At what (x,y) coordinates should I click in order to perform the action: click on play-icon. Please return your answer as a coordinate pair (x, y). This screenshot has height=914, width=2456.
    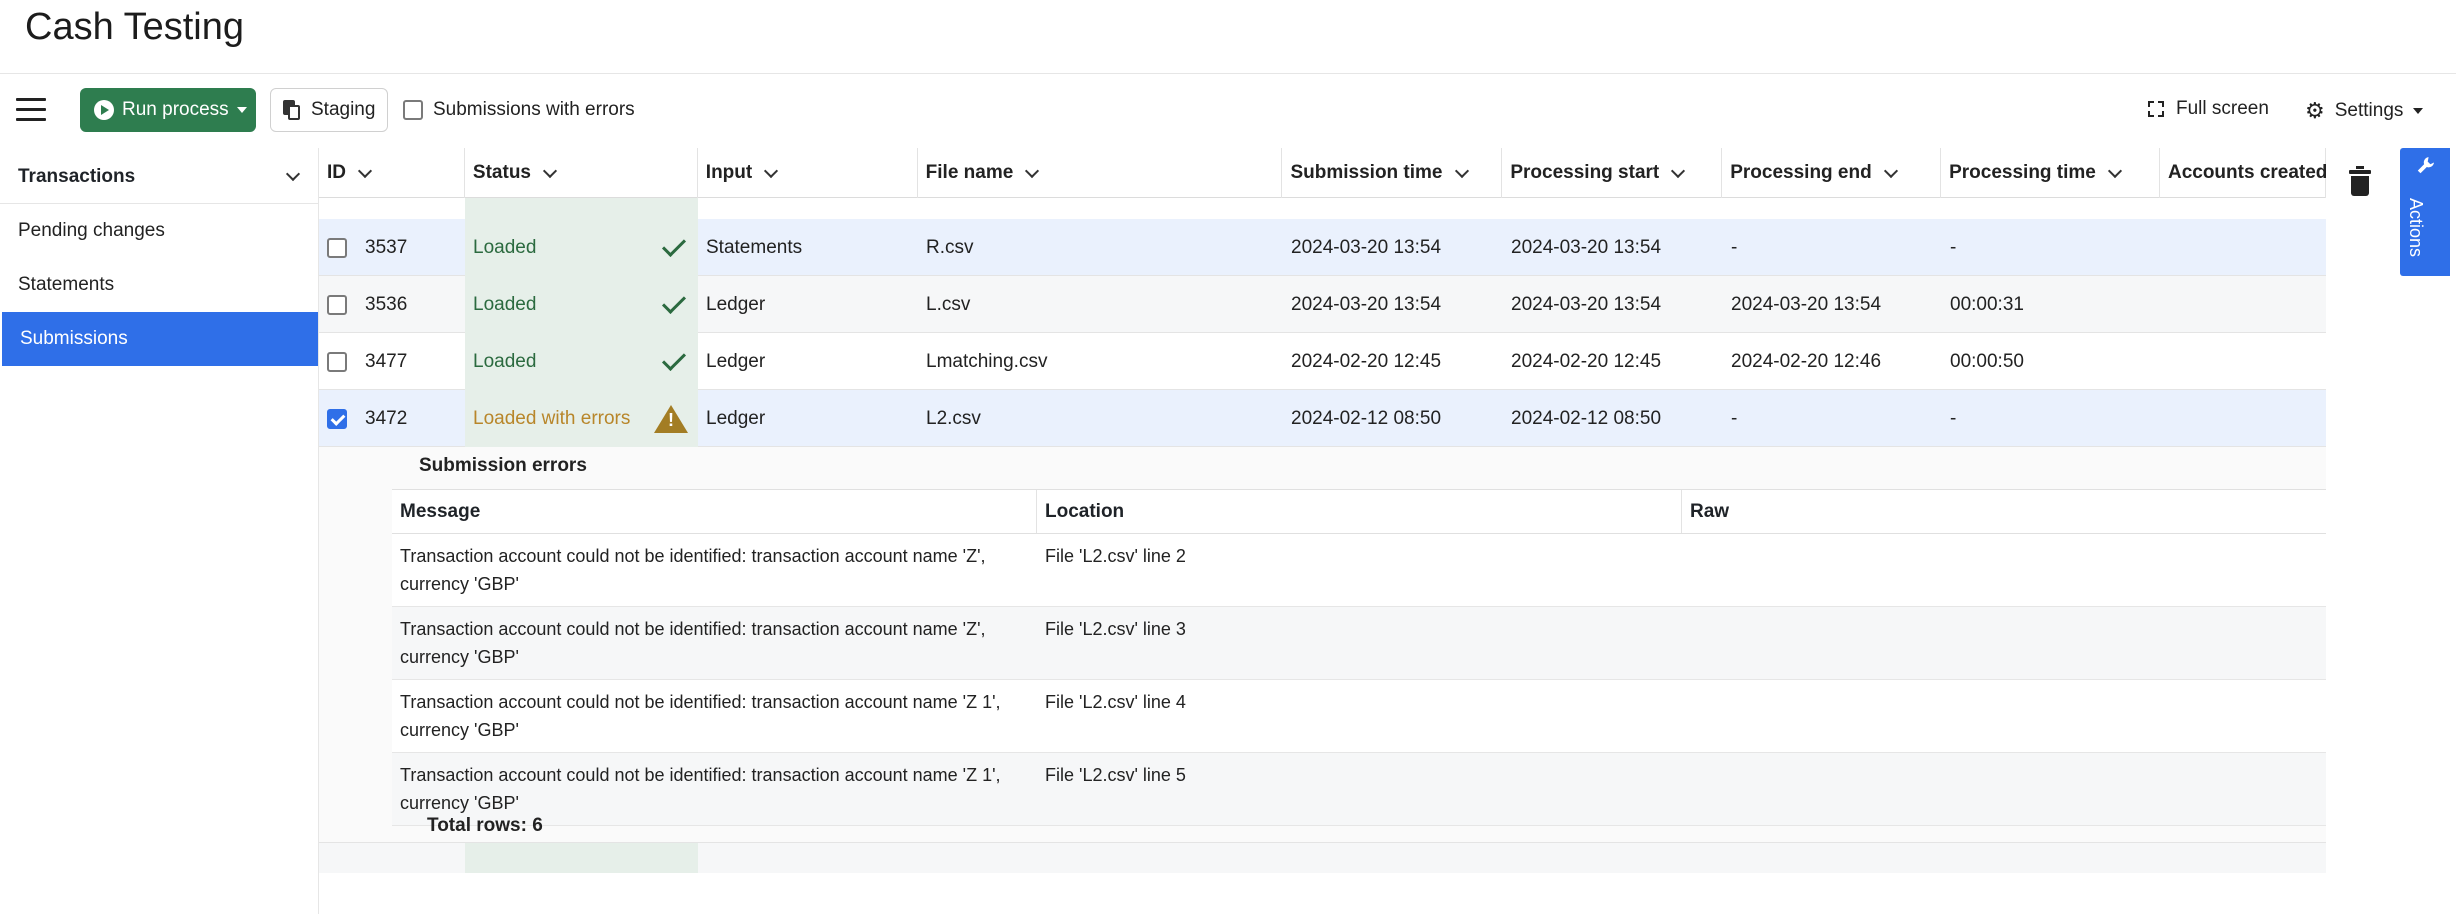
    Looking at the image, I should click on (104, 110).